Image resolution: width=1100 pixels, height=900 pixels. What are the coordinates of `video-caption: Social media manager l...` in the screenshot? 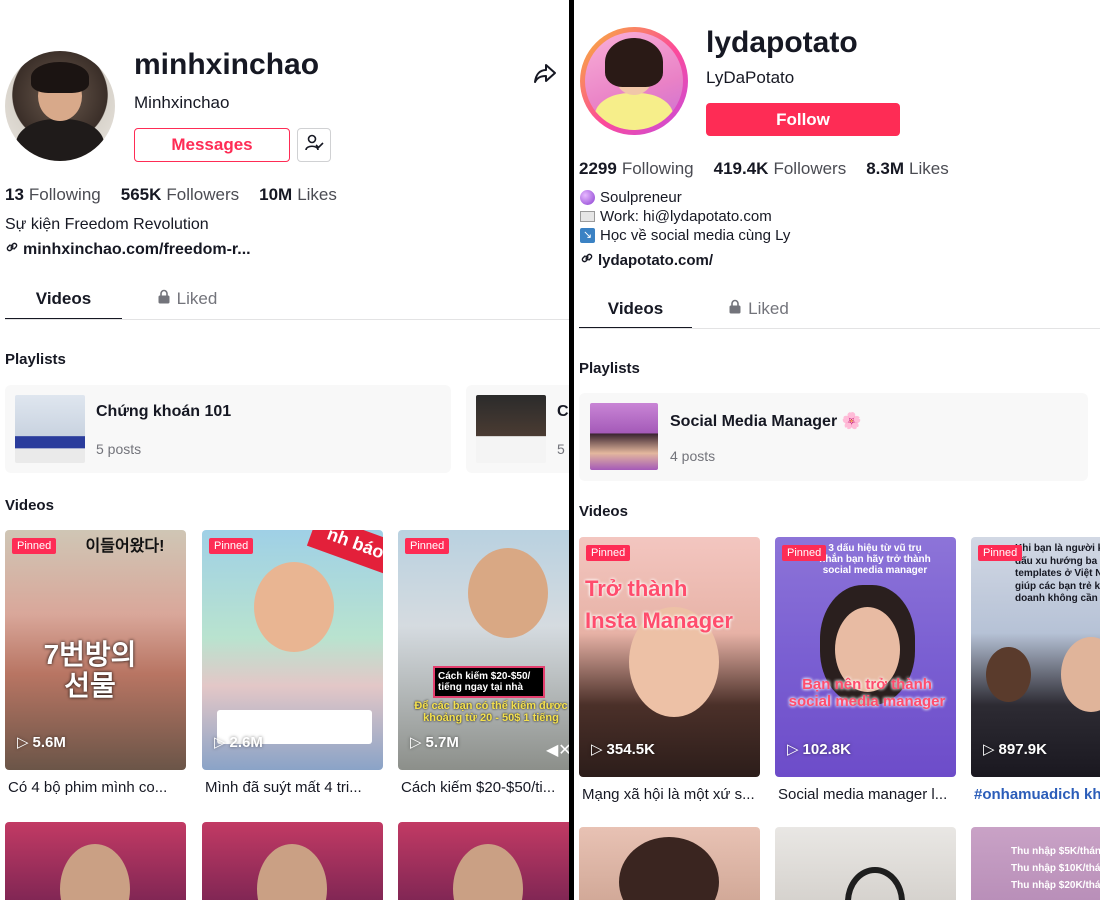 It's located at (863, 794).